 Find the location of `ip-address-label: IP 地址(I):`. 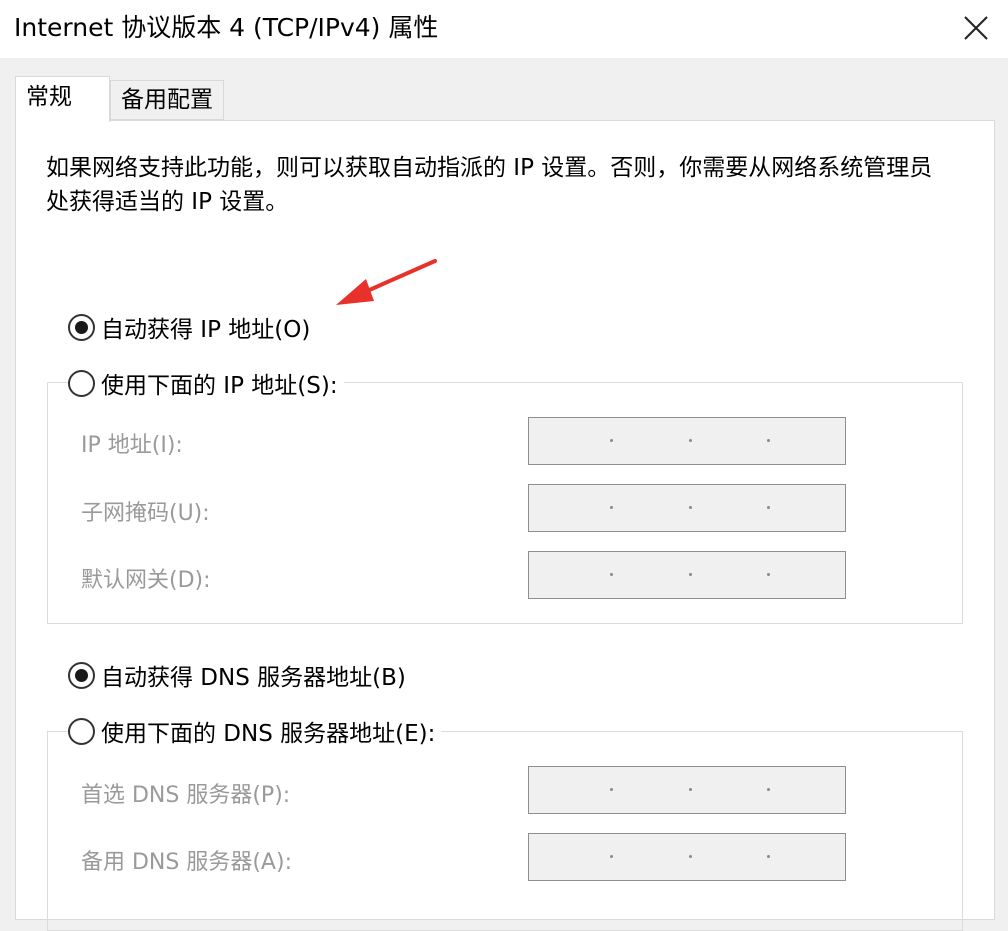

ip-address-label: IP 地址(I): is located at coordinates (132, 445).